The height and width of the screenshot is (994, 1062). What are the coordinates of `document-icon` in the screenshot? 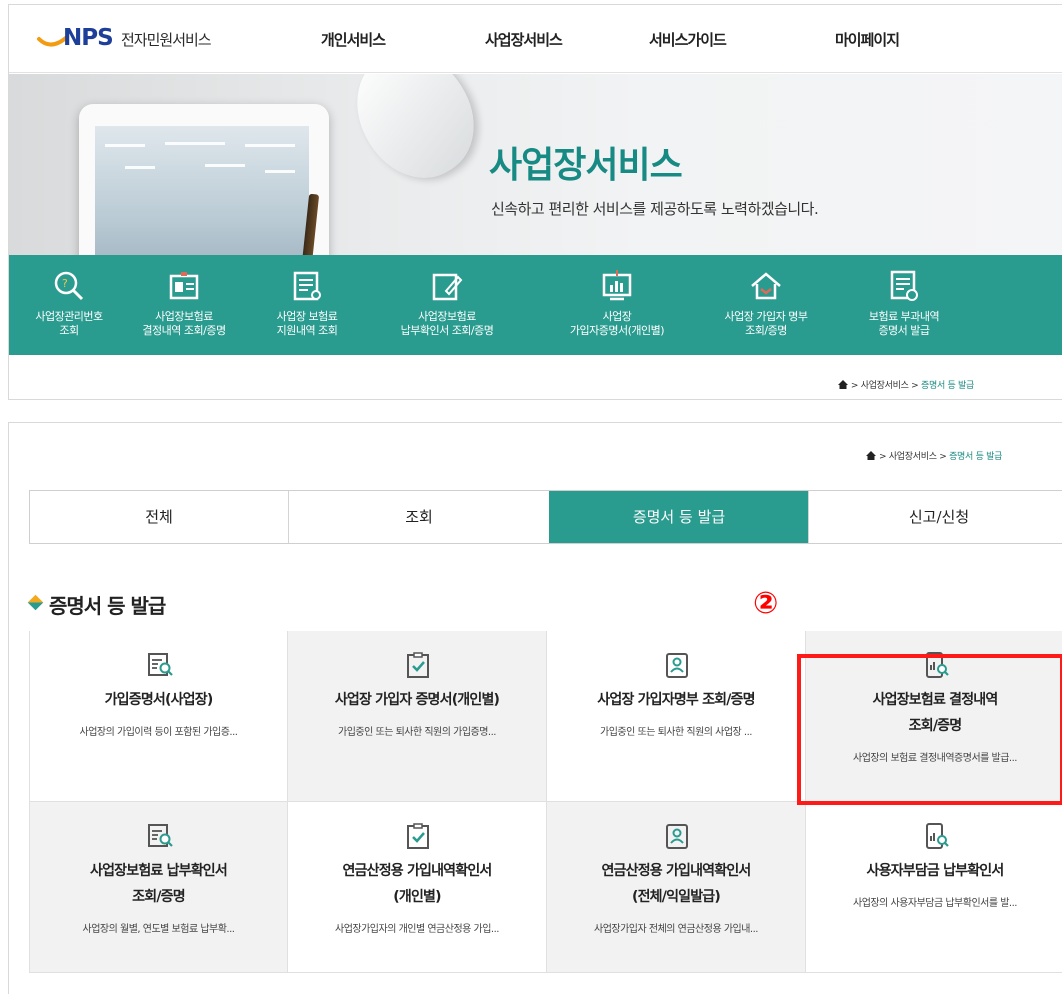 It's located at (307, 286).